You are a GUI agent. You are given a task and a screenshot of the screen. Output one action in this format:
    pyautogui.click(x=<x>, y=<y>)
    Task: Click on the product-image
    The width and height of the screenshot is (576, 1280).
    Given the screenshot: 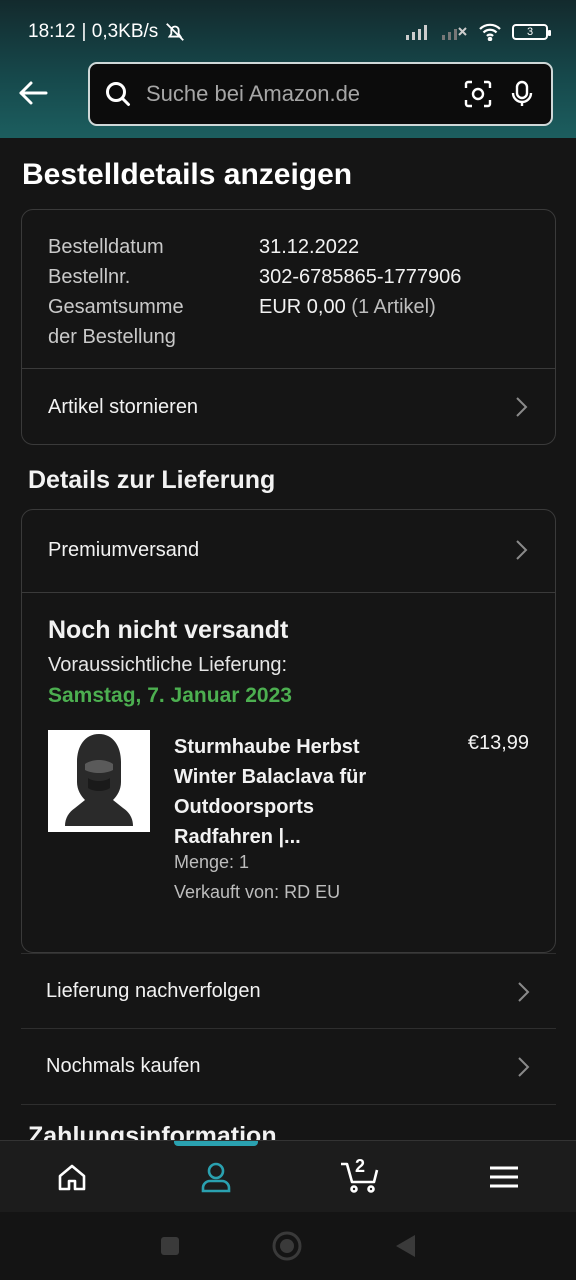 What is the action you would take?
    pyautogui.click(x=99, y=781)
    